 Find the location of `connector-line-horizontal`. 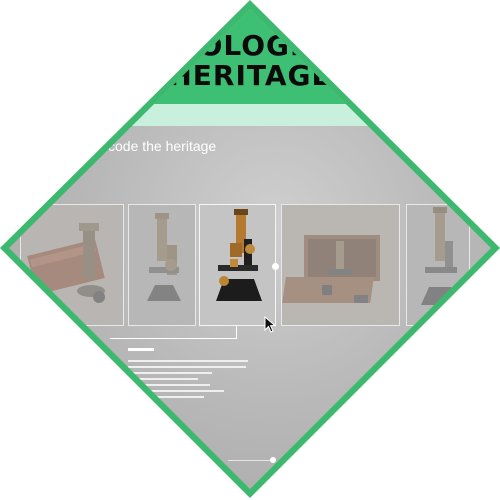

connector-line-horizontal is located at coordinates (173, 338).